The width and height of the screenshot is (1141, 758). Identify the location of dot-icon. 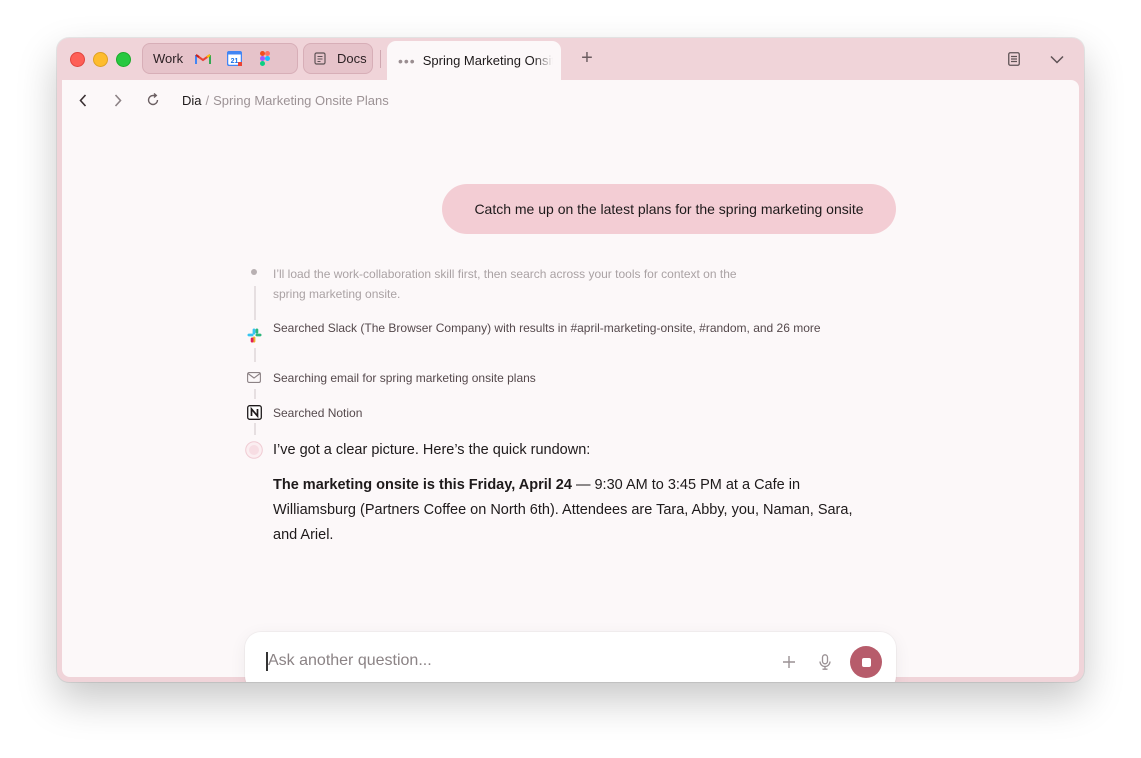
(254, 272).